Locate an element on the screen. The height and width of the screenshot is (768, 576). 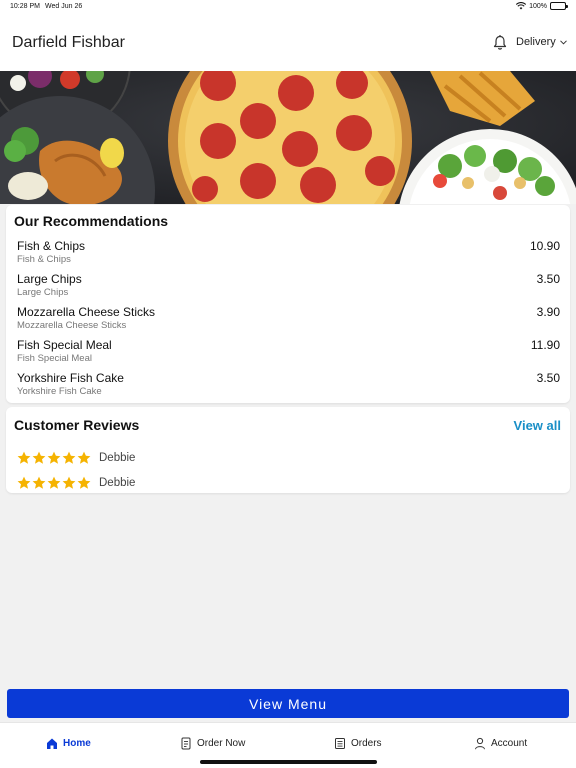
tab-order-now: Order Now is located at coordinates (212, 743).